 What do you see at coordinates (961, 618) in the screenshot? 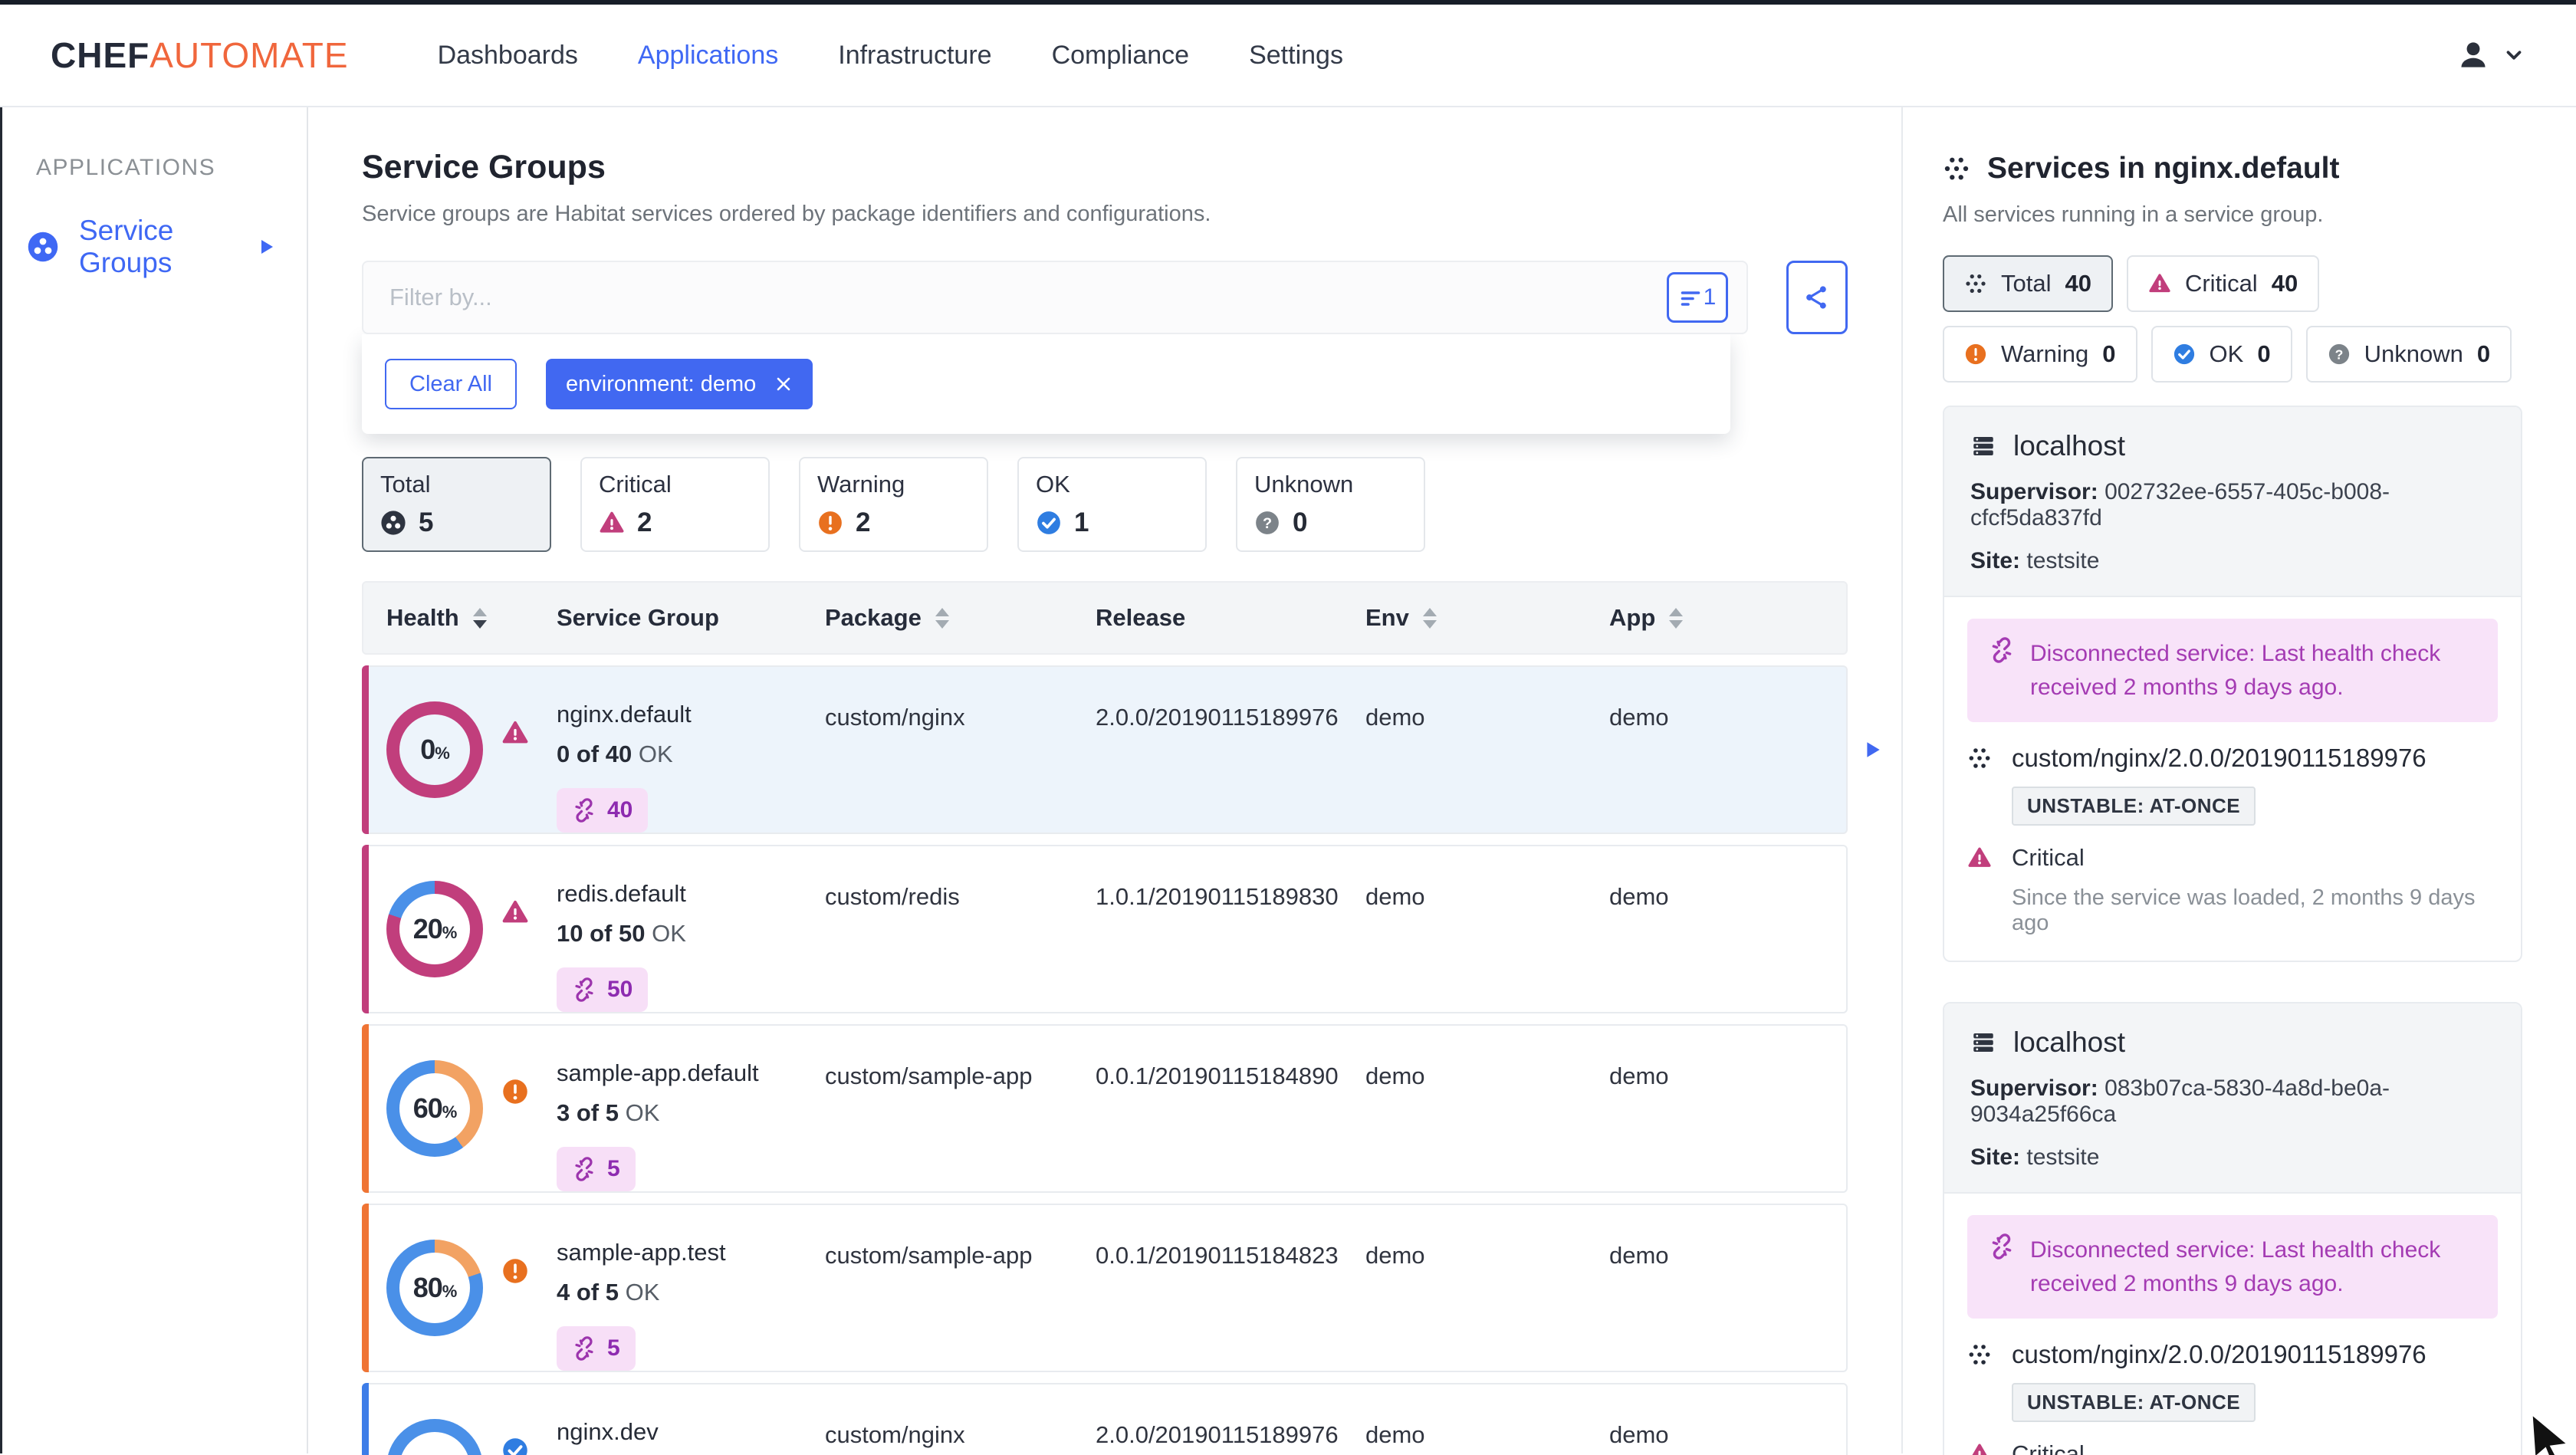
I see `column-package: Package` at bounding box center [961, 618].